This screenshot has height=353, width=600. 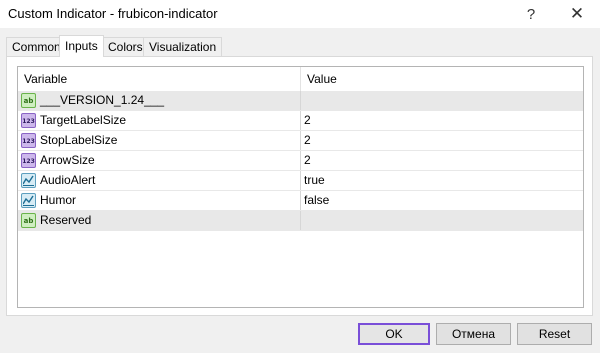 I want to click on value-cell: false, so click(x=442, y=200).